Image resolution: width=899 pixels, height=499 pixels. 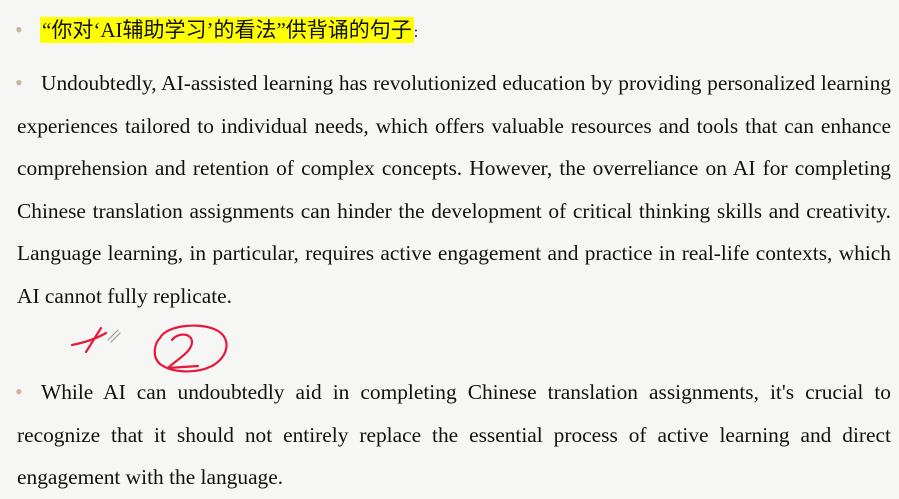 I want to click on pen-cursor-icon, so click(x=114, y=336).